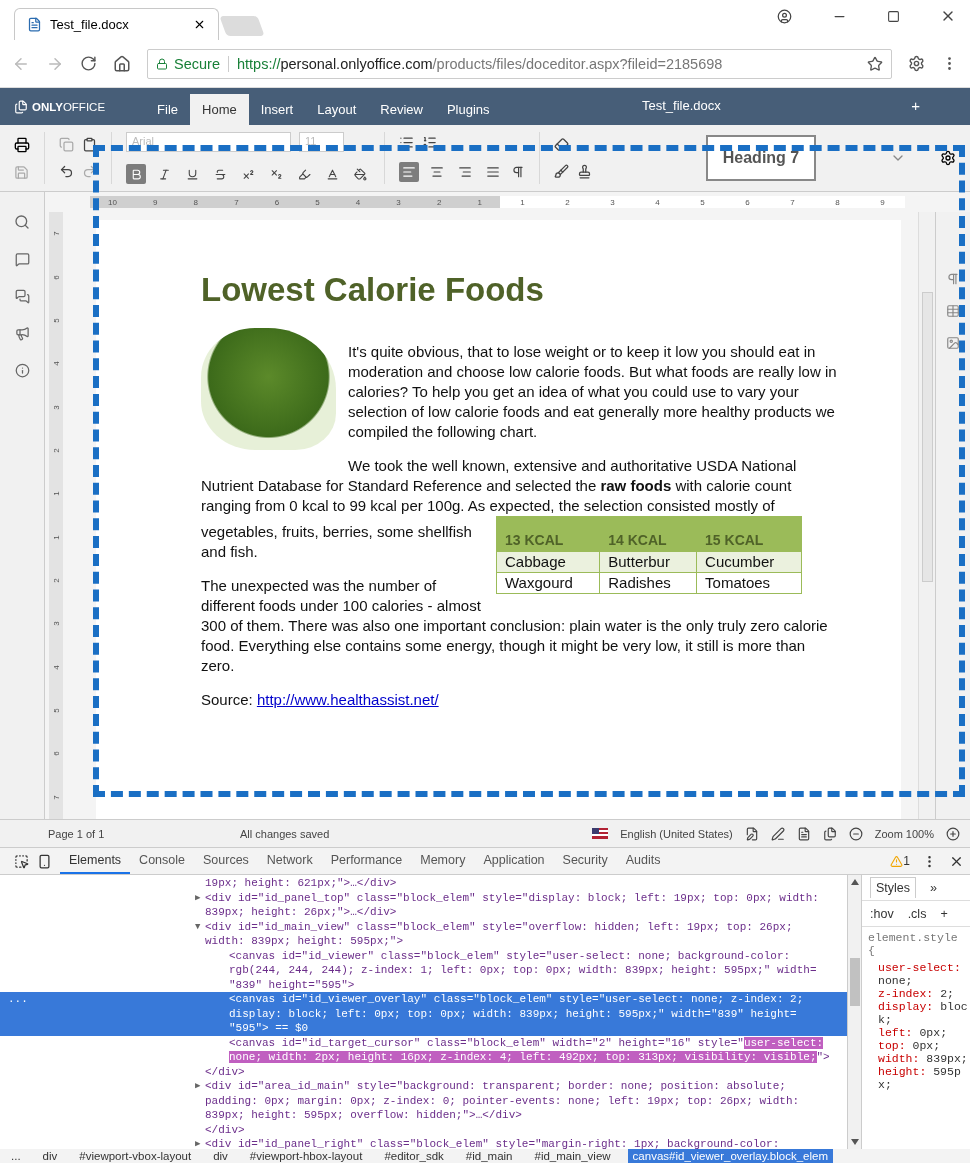 This screenshot has width=970, height=1163. I want to click on zoom-out-icon, so click(855, 833).